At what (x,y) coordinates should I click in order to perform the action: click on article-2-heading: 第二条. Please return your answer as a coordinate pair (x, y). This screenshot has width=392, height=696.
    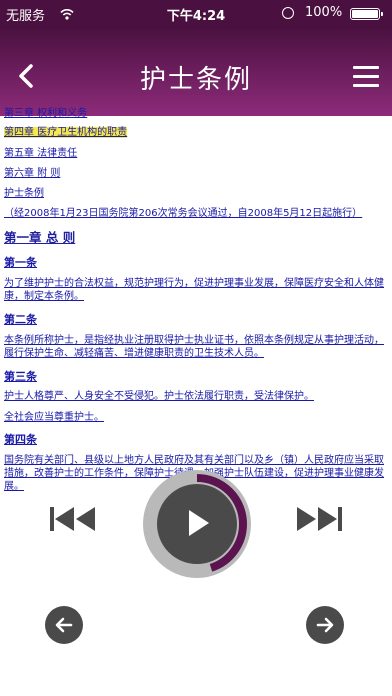
    Looking at the image, I should click on (20, 319).